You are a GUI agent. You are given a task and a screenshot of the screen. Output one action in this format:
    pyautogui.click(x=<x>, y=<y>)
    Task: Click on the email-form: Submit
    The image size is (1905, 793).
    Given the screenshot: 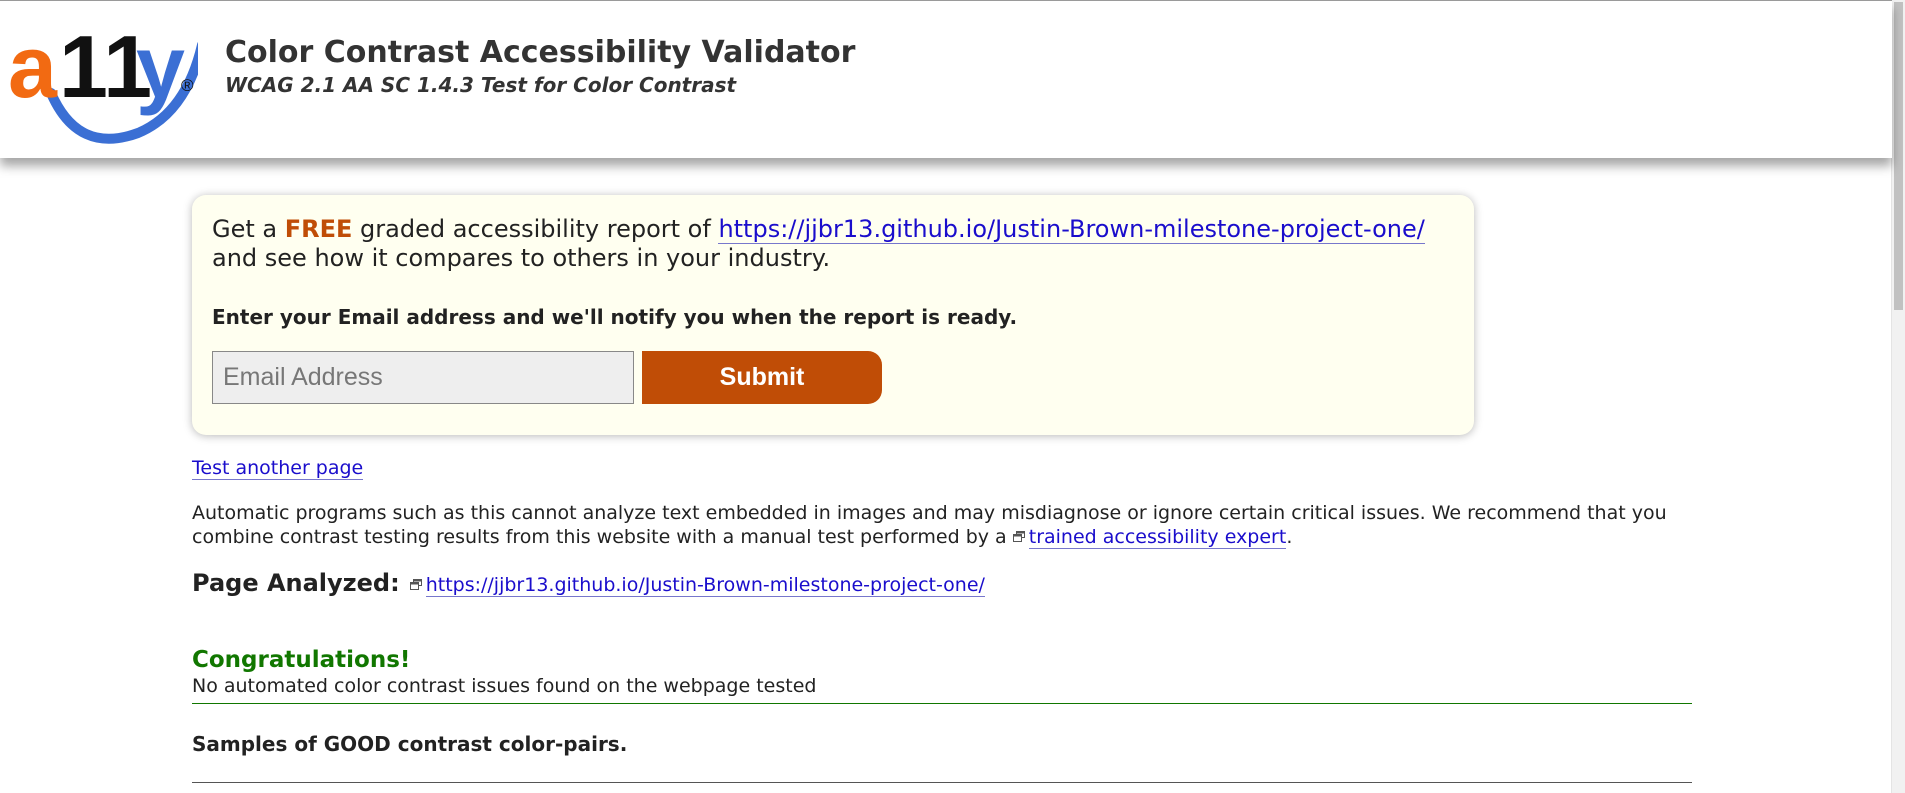 What is the action you would take?
    pyautogui.click(x=833, y=377)
    